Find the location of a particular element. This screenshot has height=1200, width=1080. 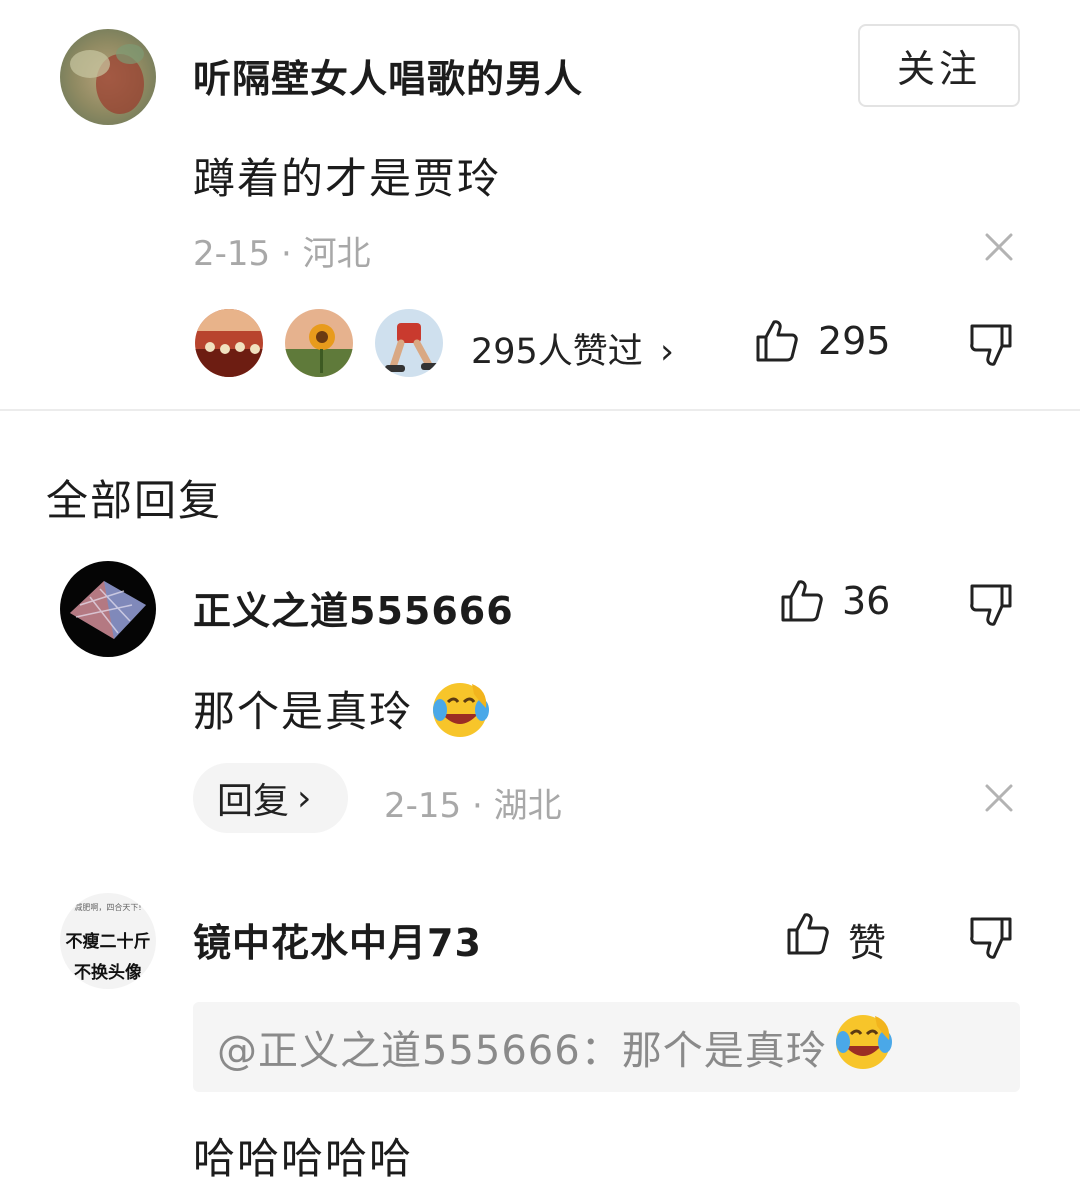

reply-text-body: 那个是真玲 is located at coordinates (303, 711).